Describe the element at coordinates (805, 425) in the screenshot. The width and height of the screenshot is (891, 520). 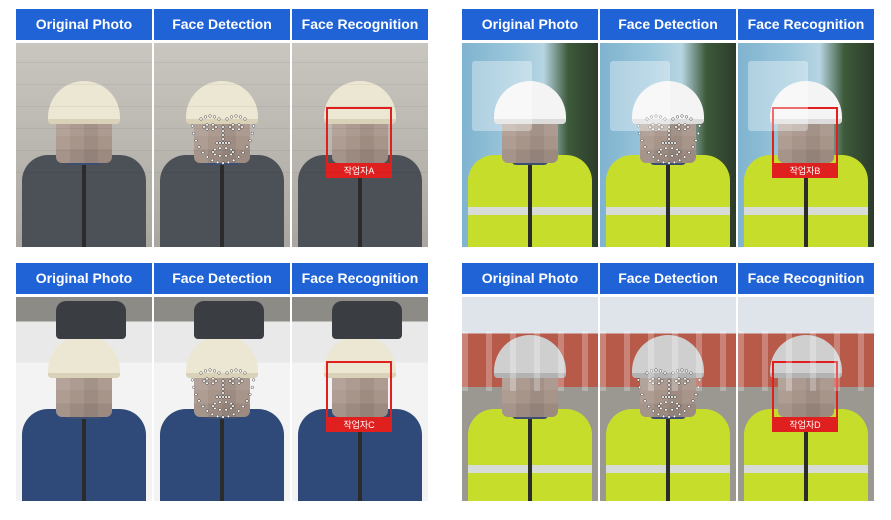
I see `worker-id-label: 작업자D` at that location.